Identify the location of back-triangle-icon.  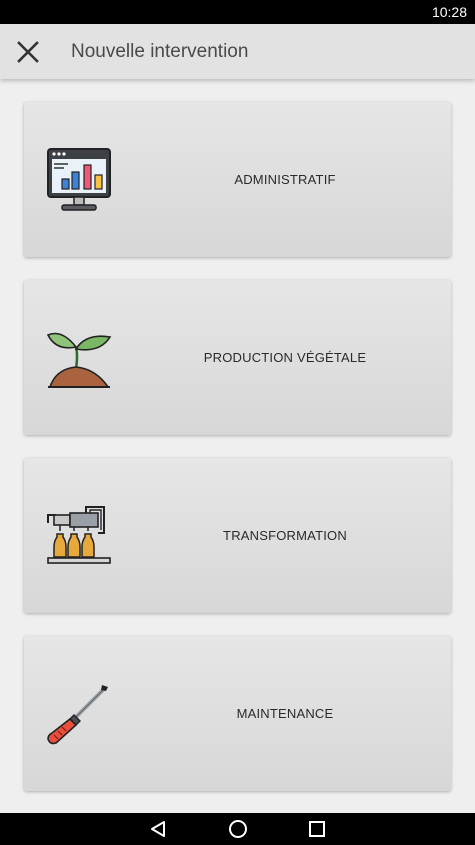
(158, 829).